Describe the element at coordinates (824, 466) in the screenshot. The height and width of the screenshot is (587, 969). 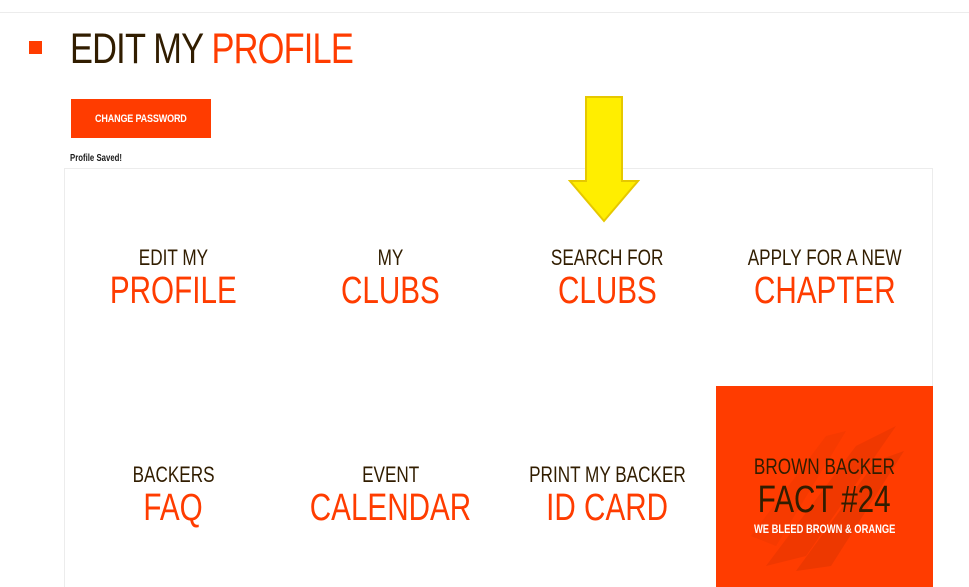
I see `fact-title: BROWN BACKER` at that location.